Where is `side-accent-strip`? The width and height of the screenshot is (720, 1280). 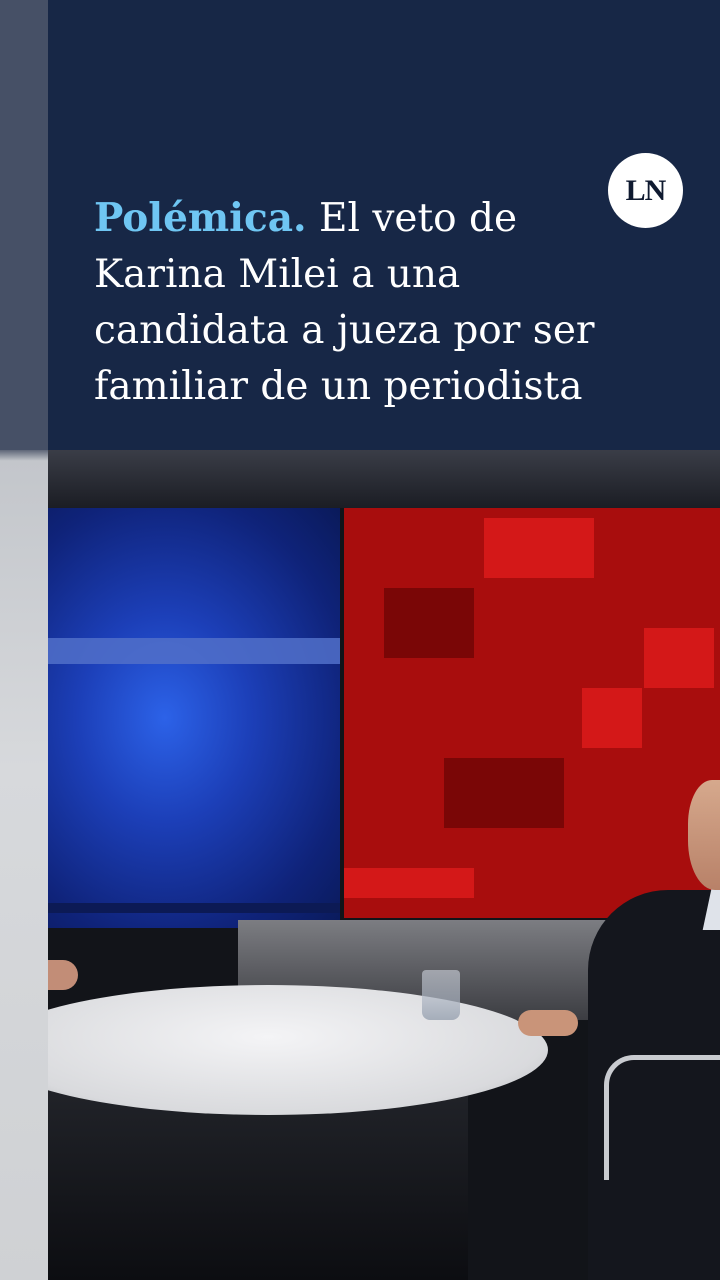 side-accent-strip is located at coordinates (24, 640).